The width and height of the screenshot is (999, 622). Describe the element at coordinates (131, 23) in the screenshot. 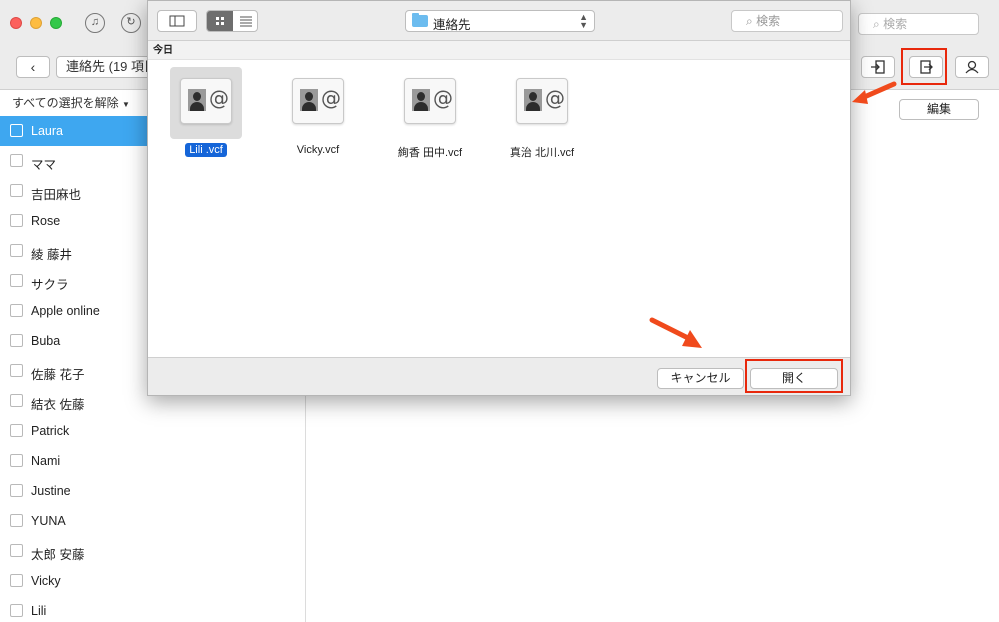

I see `sync-icon: ↻` at that location.